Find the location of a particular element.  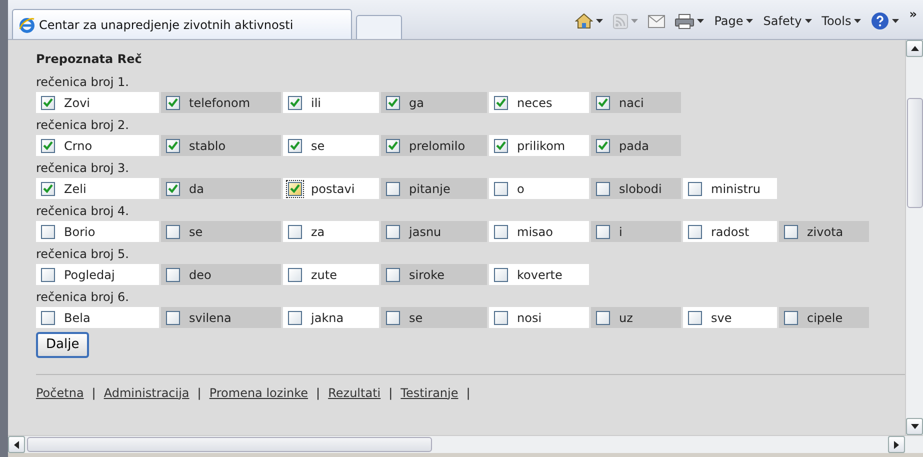

scroll-left-button is located at coordinates (16, 444).